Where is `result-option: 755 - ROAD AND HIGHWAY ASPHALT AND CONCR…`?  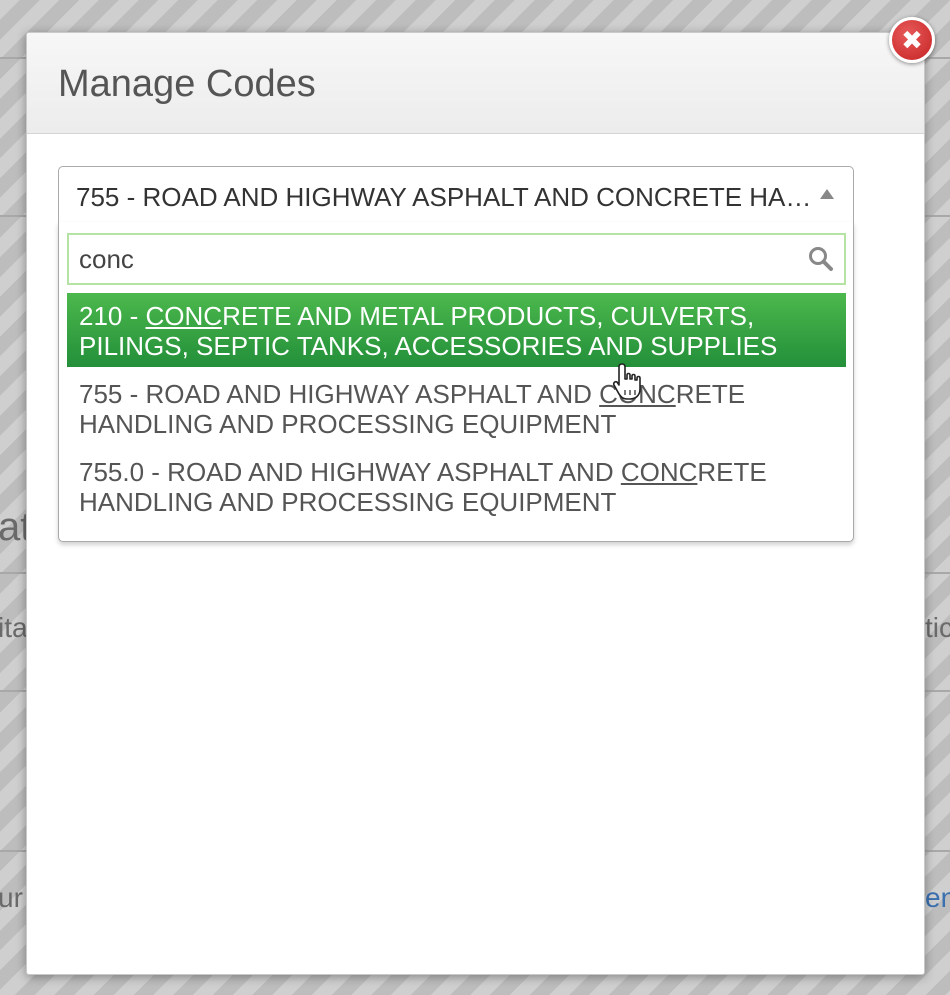
result-option: 755 - ROAD AND HIGHWAY ASPHALT AND CONCR… is located at coordinates (456, 408).